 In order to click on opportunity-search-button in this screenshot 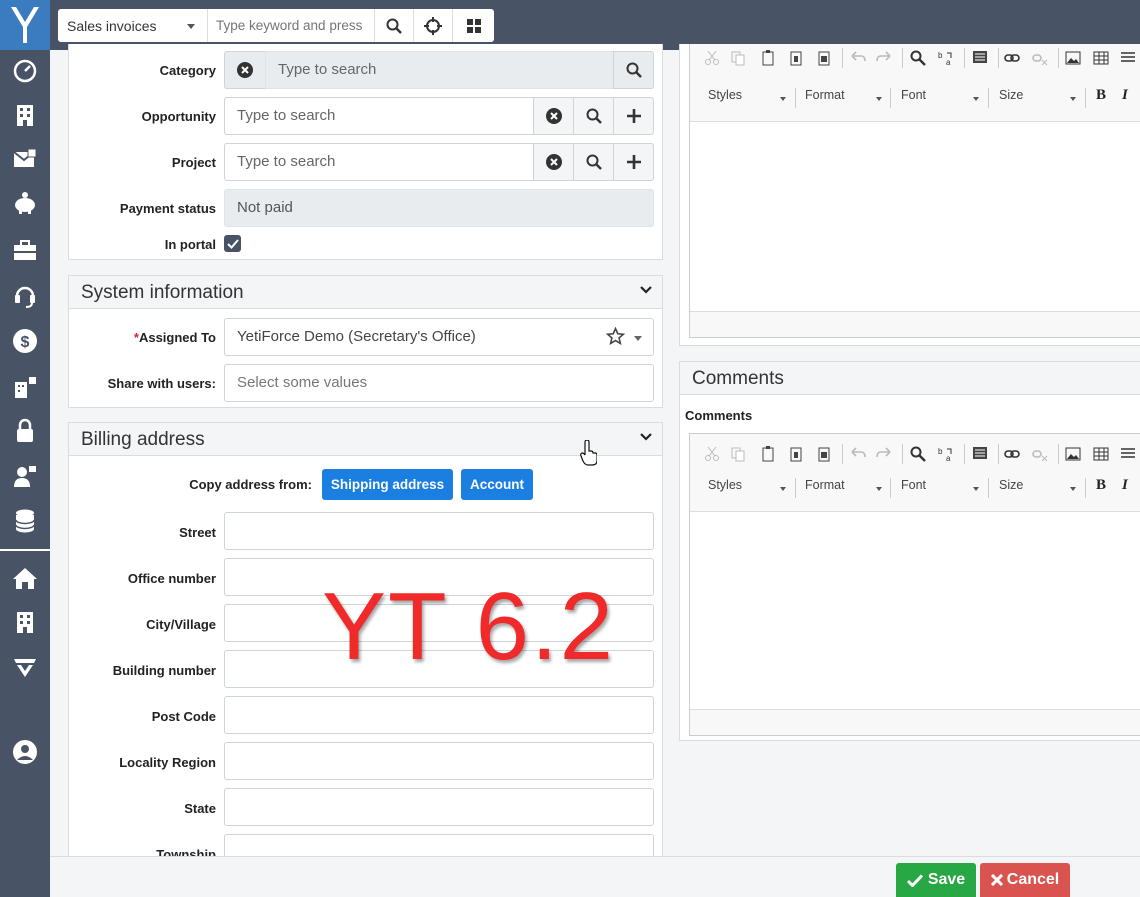, I will do `click(593, 116)`.